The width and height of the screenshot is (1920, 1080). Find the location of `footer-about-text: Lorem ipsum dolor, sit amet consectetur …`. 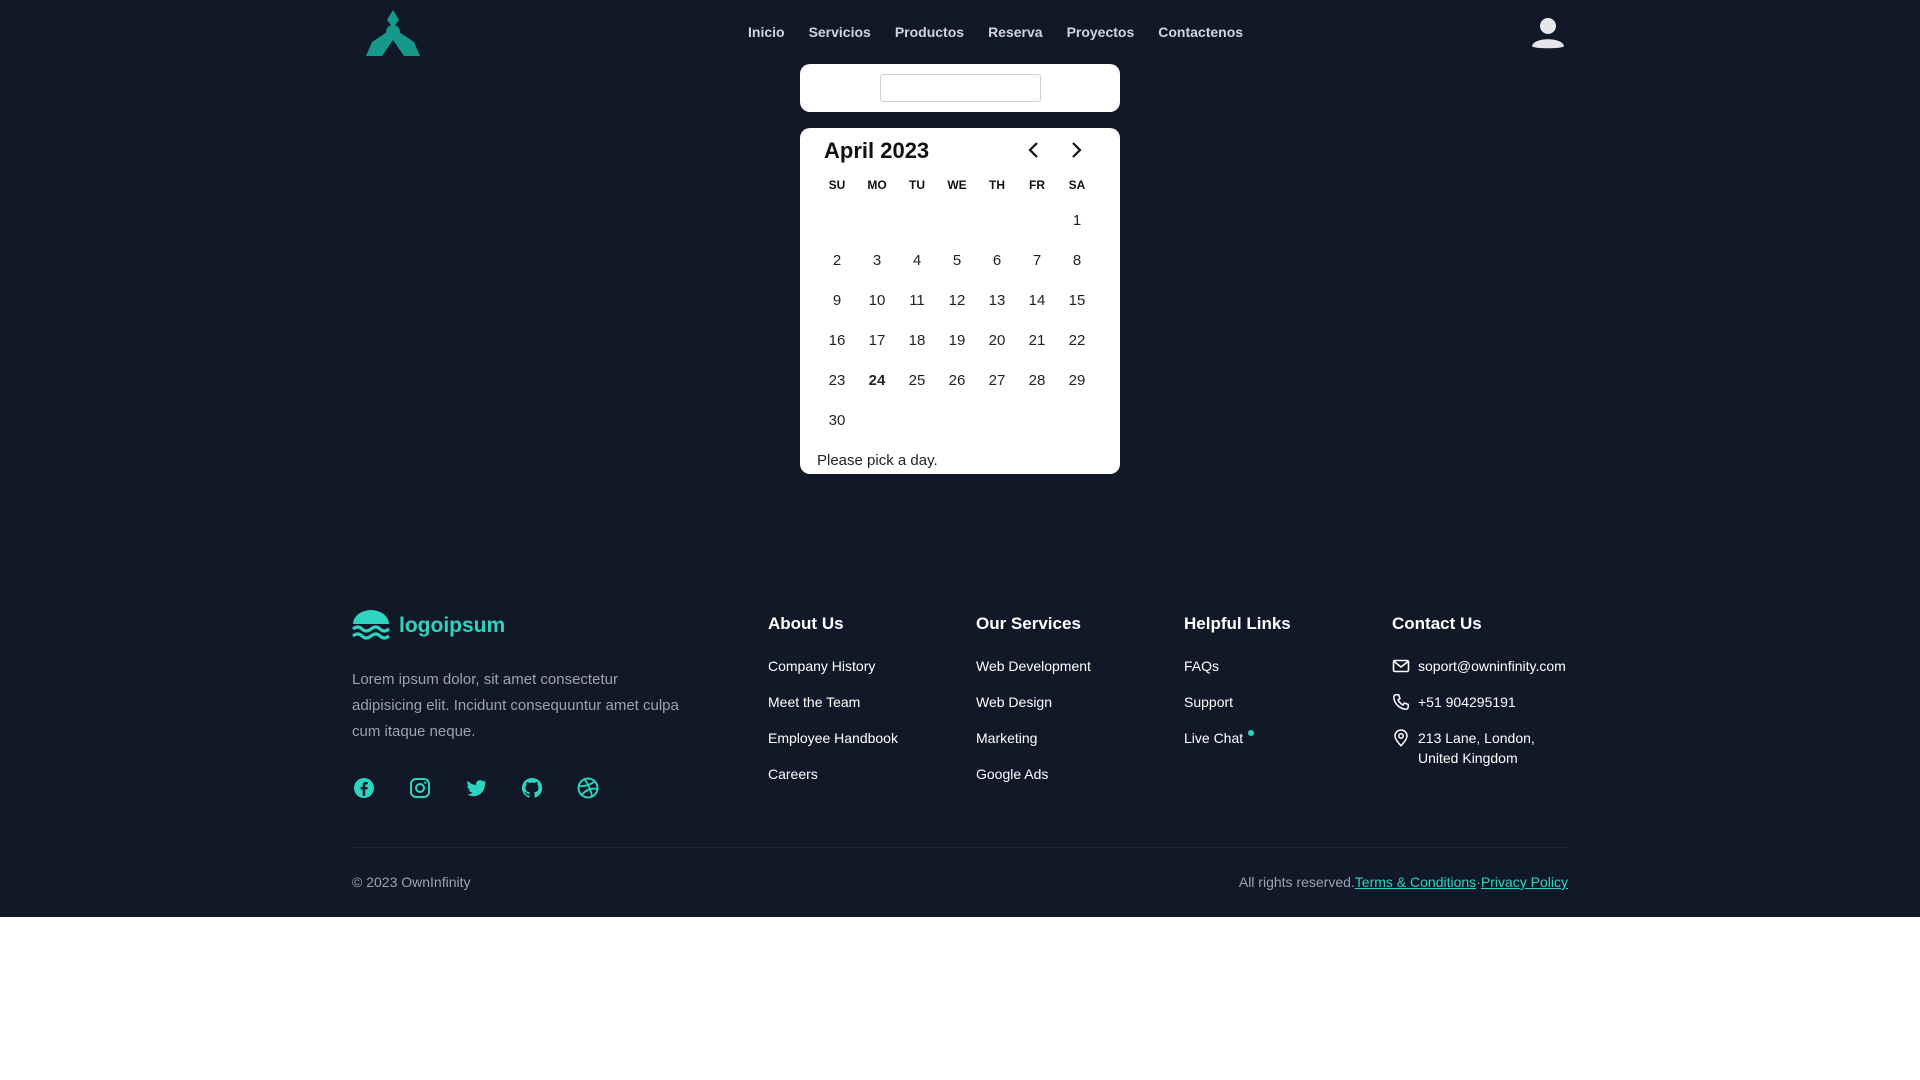

footer-about-text: Lorem ipsum dolor, sit amet consectetur … is located at coordinates (515, 705).